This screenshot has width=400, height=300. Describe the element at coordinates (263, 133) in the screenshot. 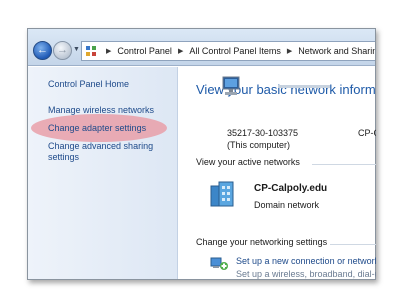

I see `computer-name: 35217-30-103375` at that location.